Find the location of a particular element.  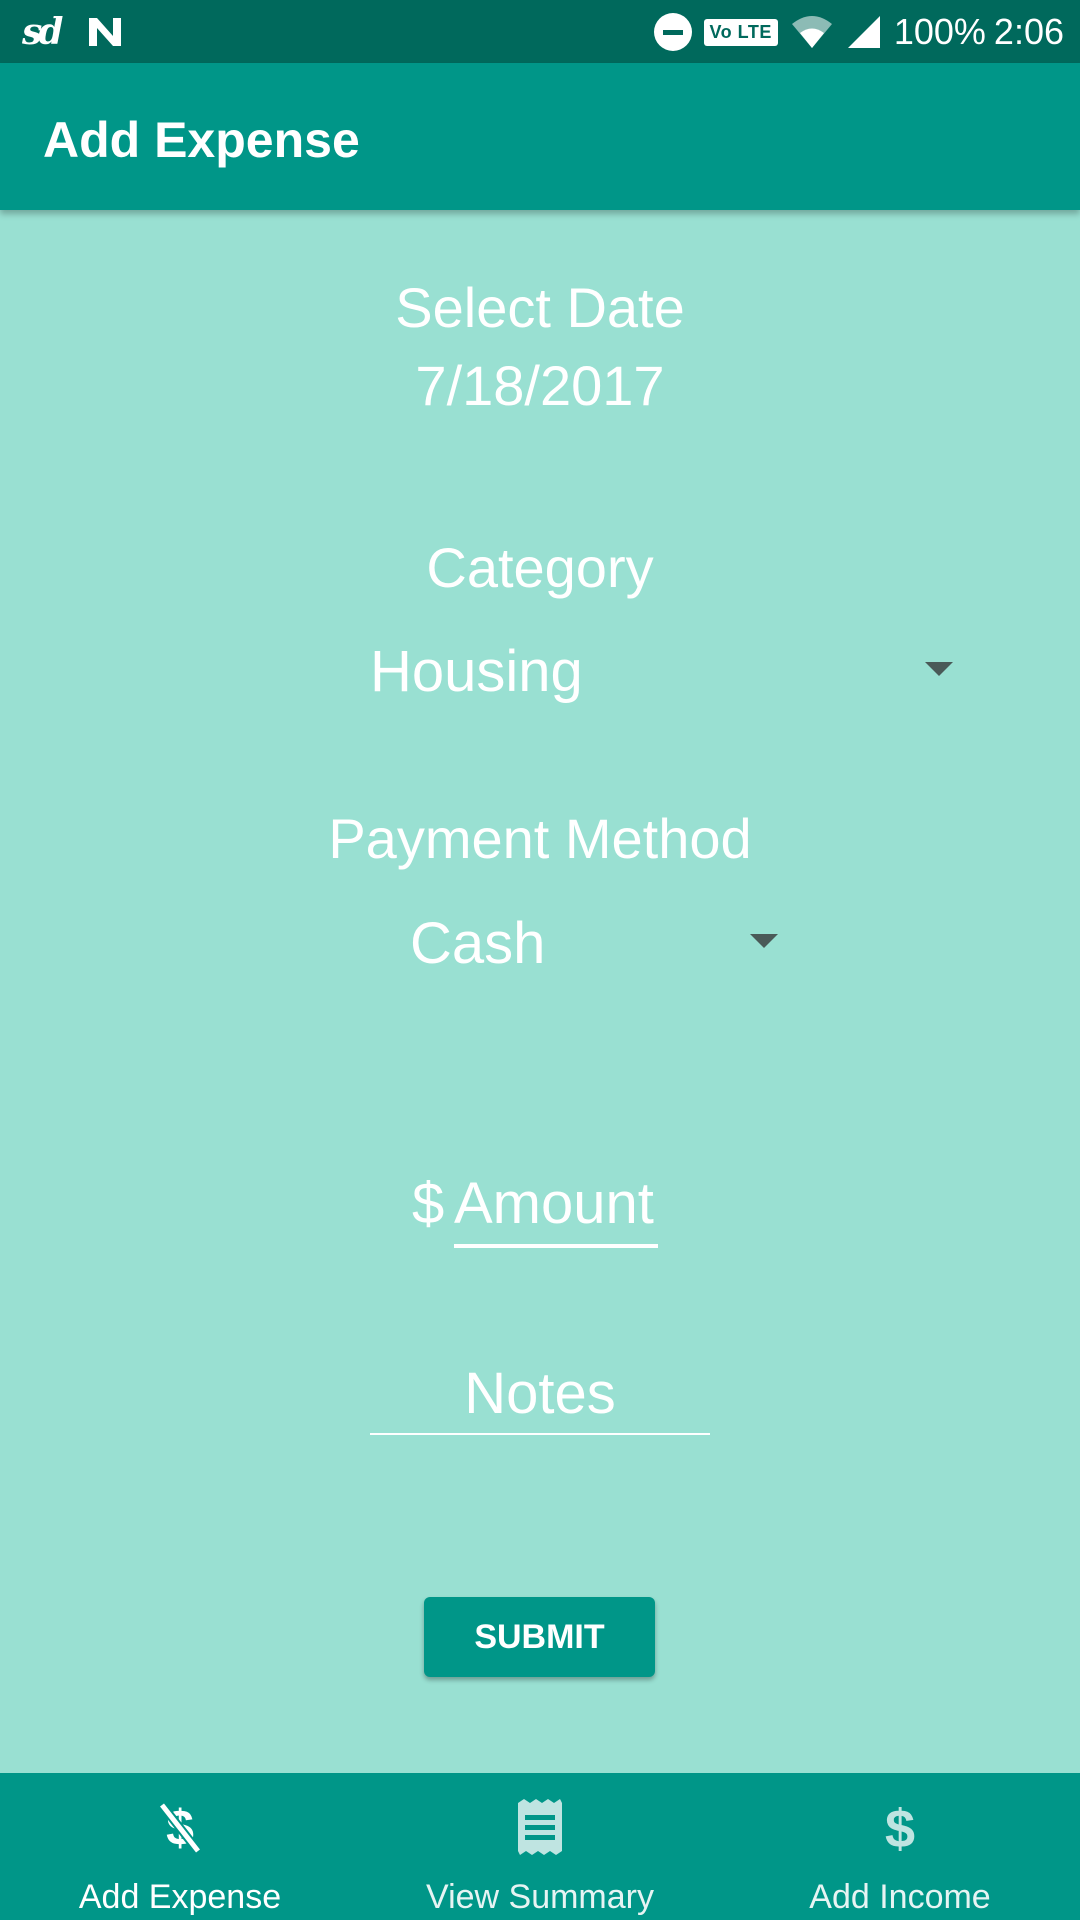

page-title: Add Expense is located at coordinates (201, 140).